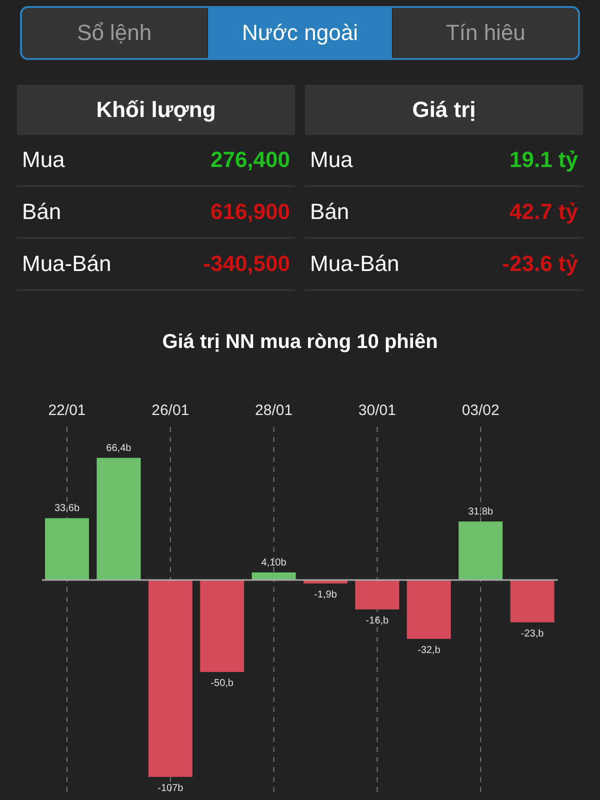 The height and width of the screenshot is (800, 600). I want to click on value-label: 31,8b, so click(481, 512).